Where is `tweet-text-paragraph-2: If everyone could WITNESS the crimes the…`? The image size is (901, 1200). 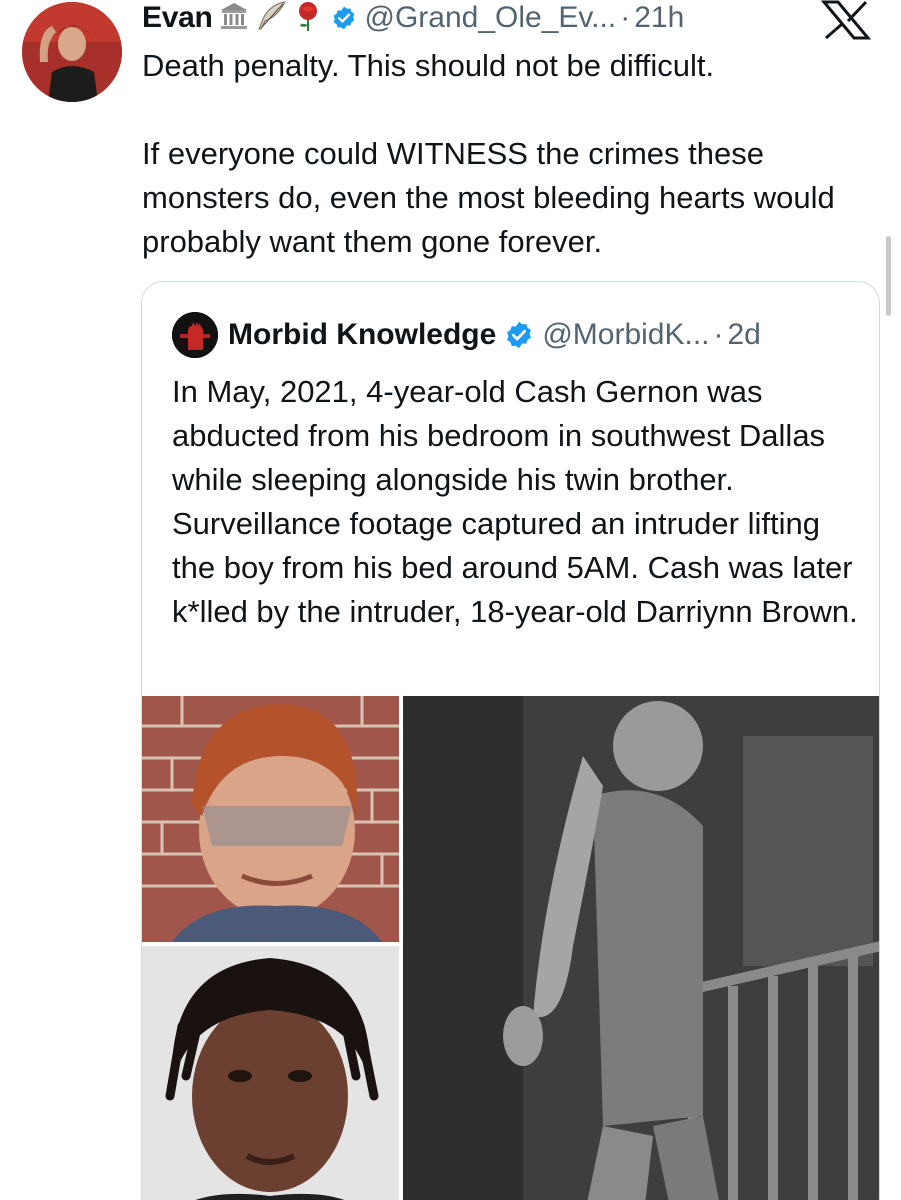
tweet-text-paragraph-2: If everyone could WITNESS the crimes the… is located at coordinates (488, 197).